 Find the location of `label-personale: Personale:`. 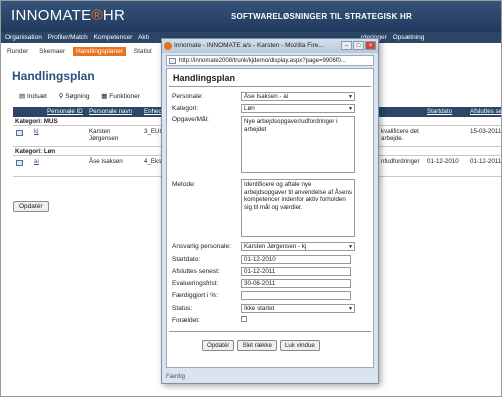

label-personale: Personale: is located at coordinates (188, 96).